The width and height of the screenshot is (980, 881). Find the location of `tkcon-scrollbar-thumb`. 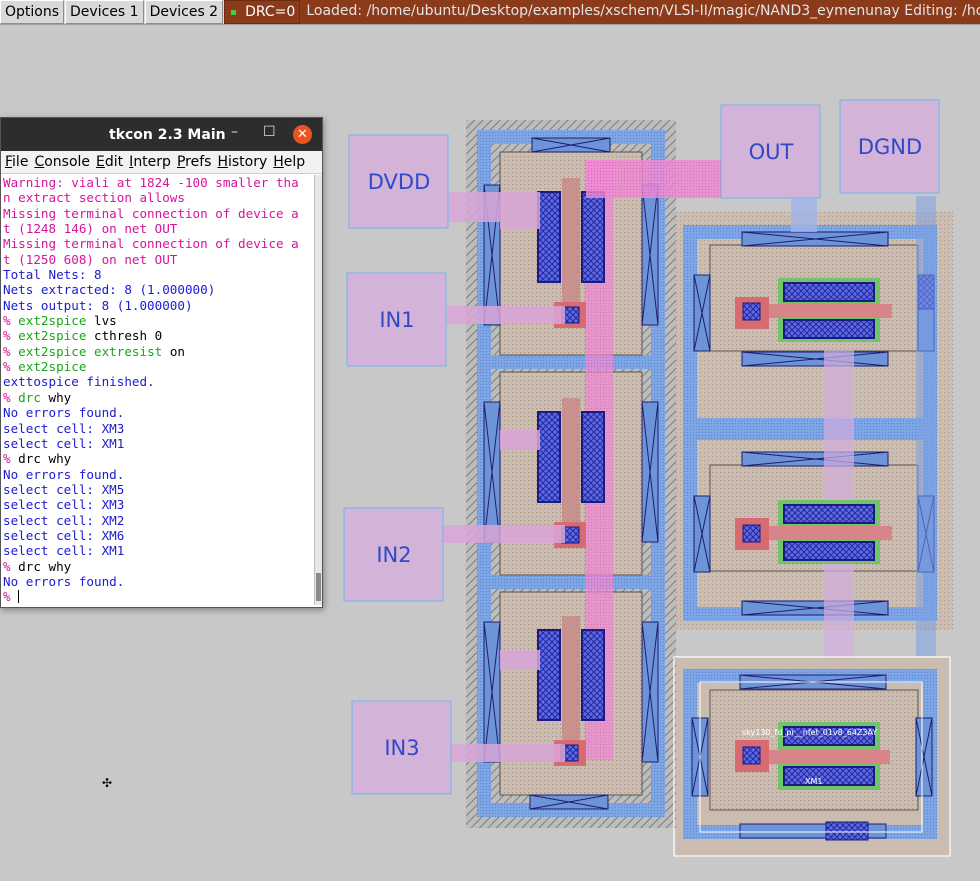

tkcon-scrollbar-thumb is located at coordinates (318, 587).